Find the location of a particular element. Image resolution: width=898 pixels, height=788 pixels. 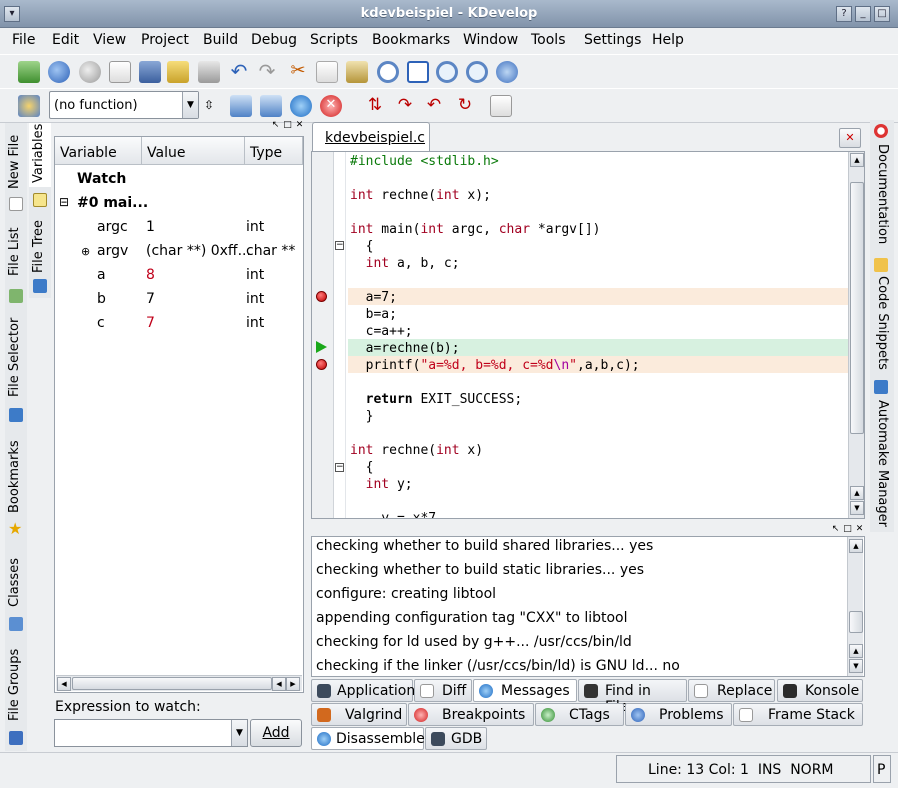

tab-ctags: CTags is located at coordinates (579, 714).